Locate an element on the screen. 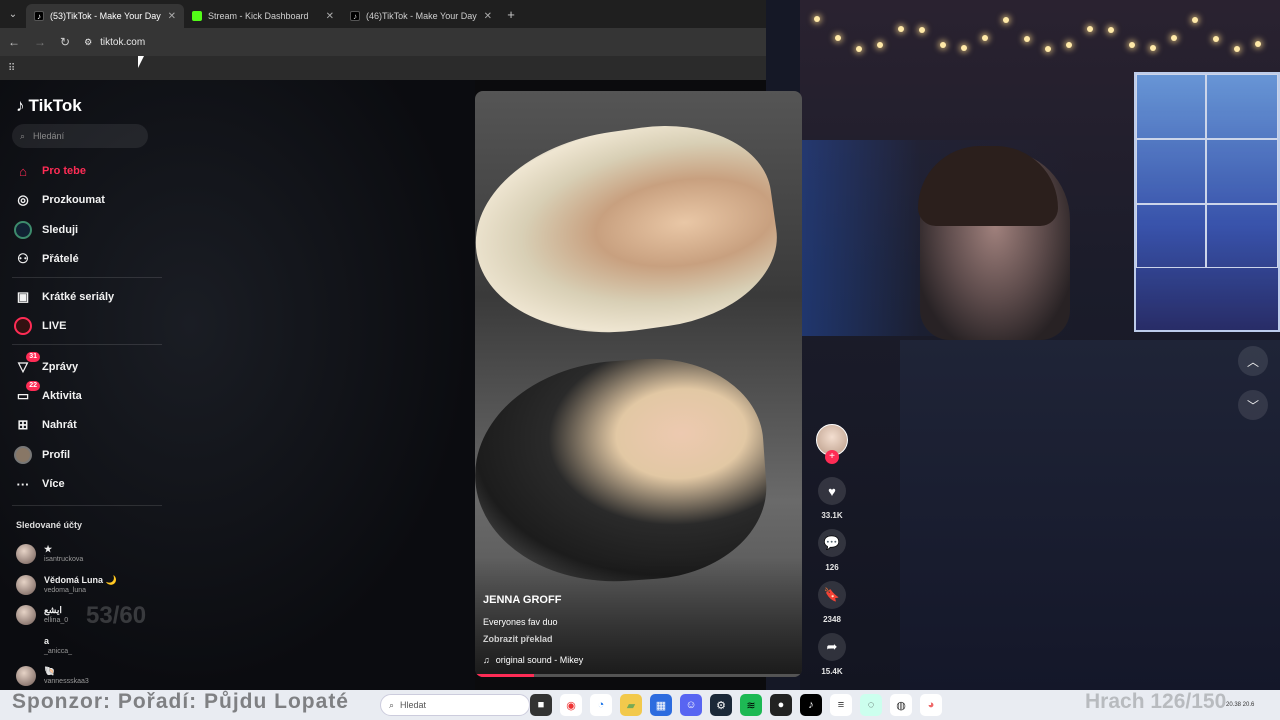  reload-icon: ↻ is located at coordinates (65, 42).